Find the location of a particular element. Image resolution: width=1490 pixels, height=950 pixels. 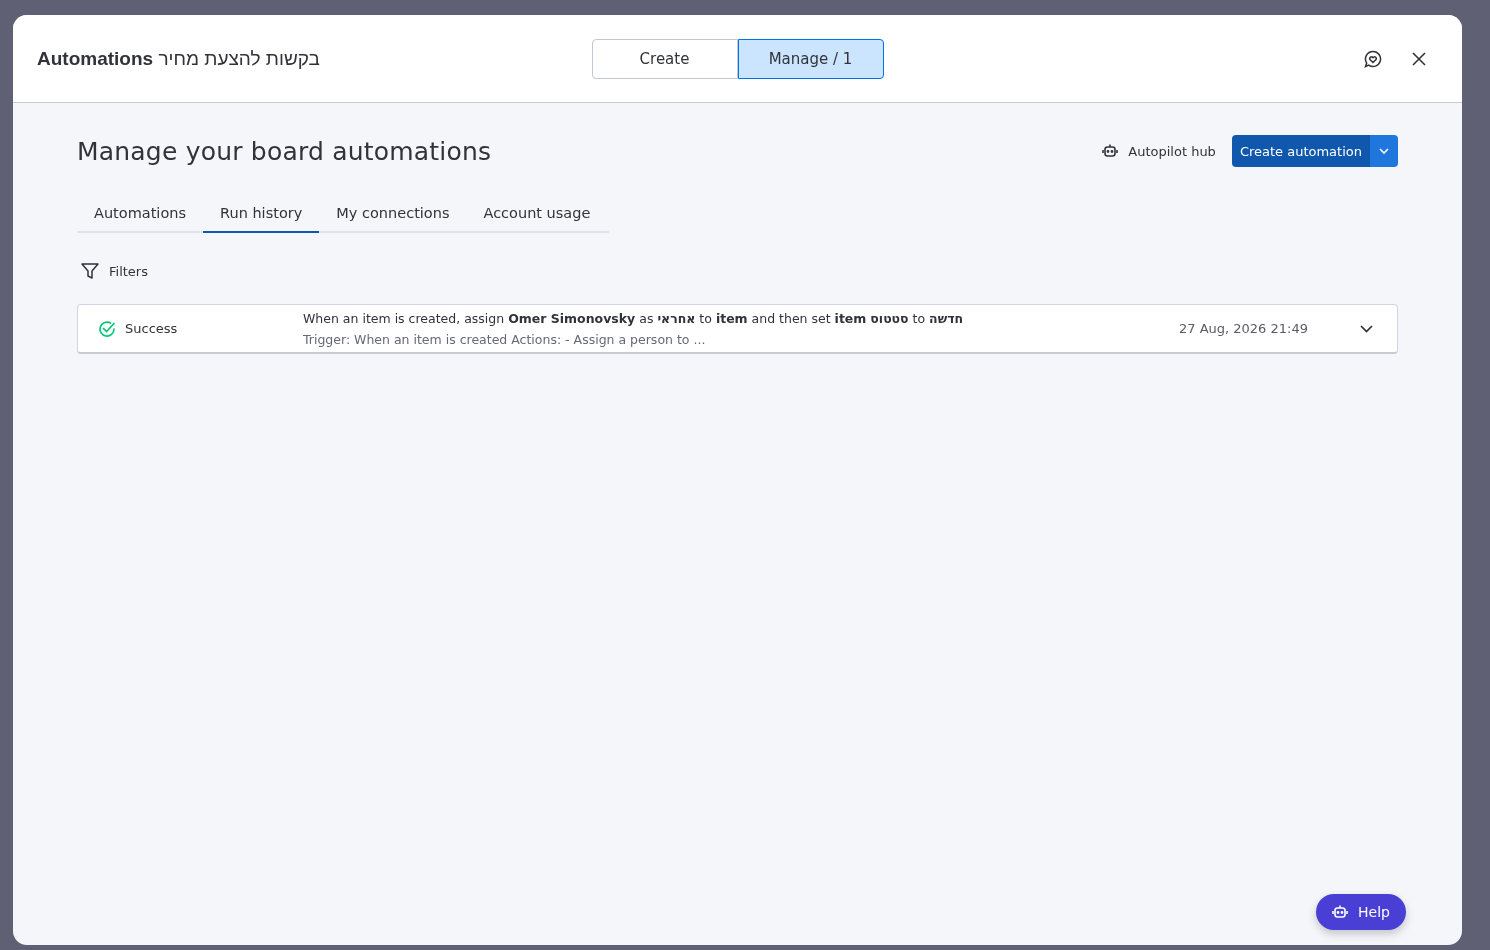

dropdown-button is located at coordinates (1384, 151).